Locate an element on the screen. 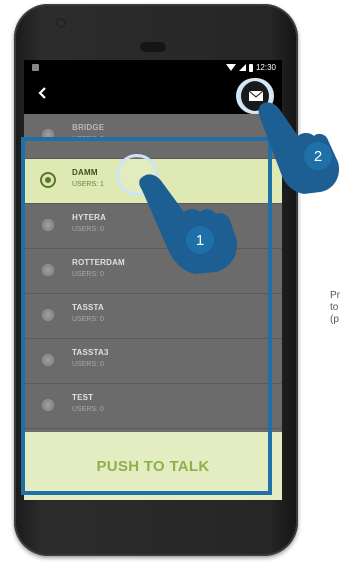  notification-icon is located at coordinates (35, 67).